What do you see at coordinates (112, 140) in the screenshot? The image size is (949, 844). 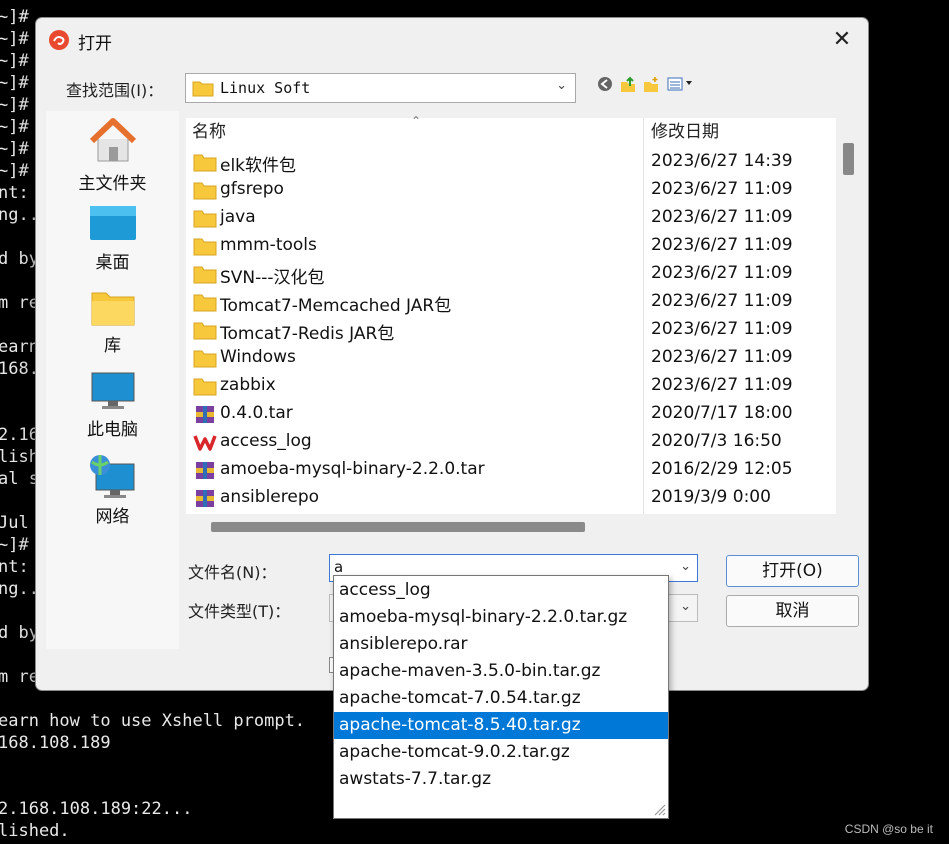 I see `home-icon` at bounding box center [112, 140].